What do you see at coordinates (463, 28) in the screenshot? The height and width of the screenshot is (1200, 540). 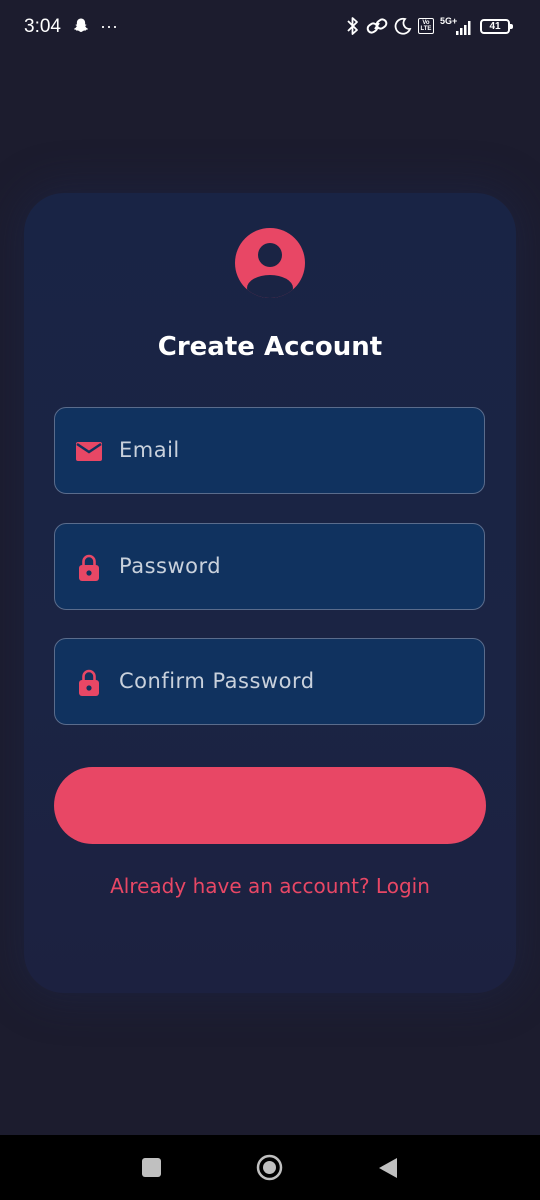 I see `signal-bars-icon` at bounding box center [463, 28].